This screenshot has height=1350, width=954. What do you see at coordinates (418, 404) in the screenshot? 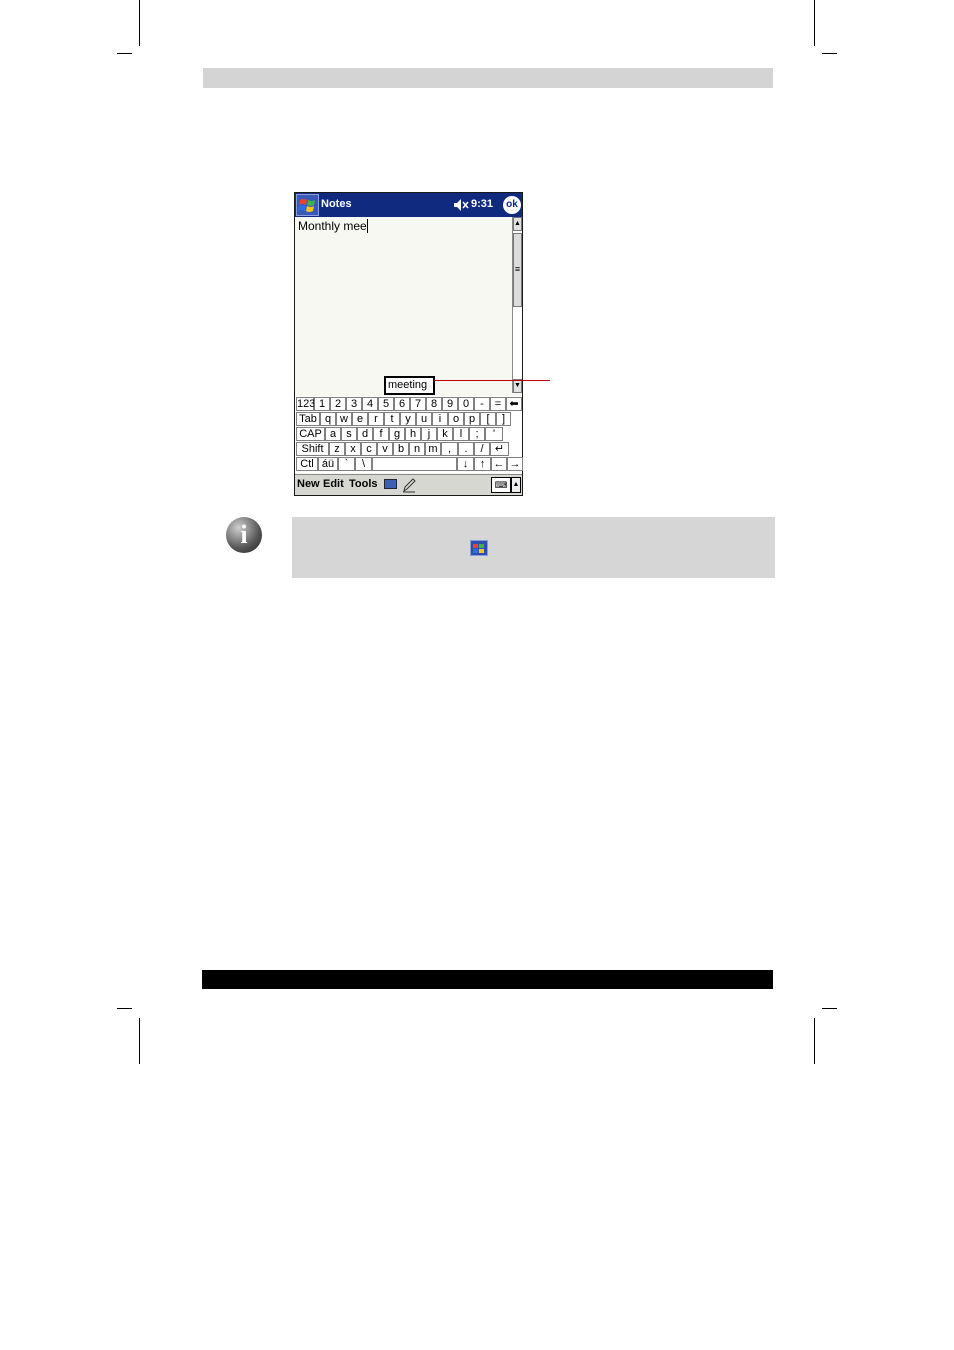
I see `key: 7` at bounding box center [418, 404].